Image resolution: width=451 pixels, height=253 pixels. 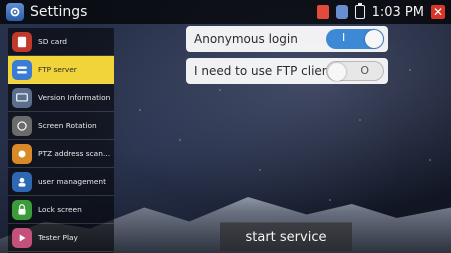 I want to click on ptz-icon, so click(x=22, y=153).